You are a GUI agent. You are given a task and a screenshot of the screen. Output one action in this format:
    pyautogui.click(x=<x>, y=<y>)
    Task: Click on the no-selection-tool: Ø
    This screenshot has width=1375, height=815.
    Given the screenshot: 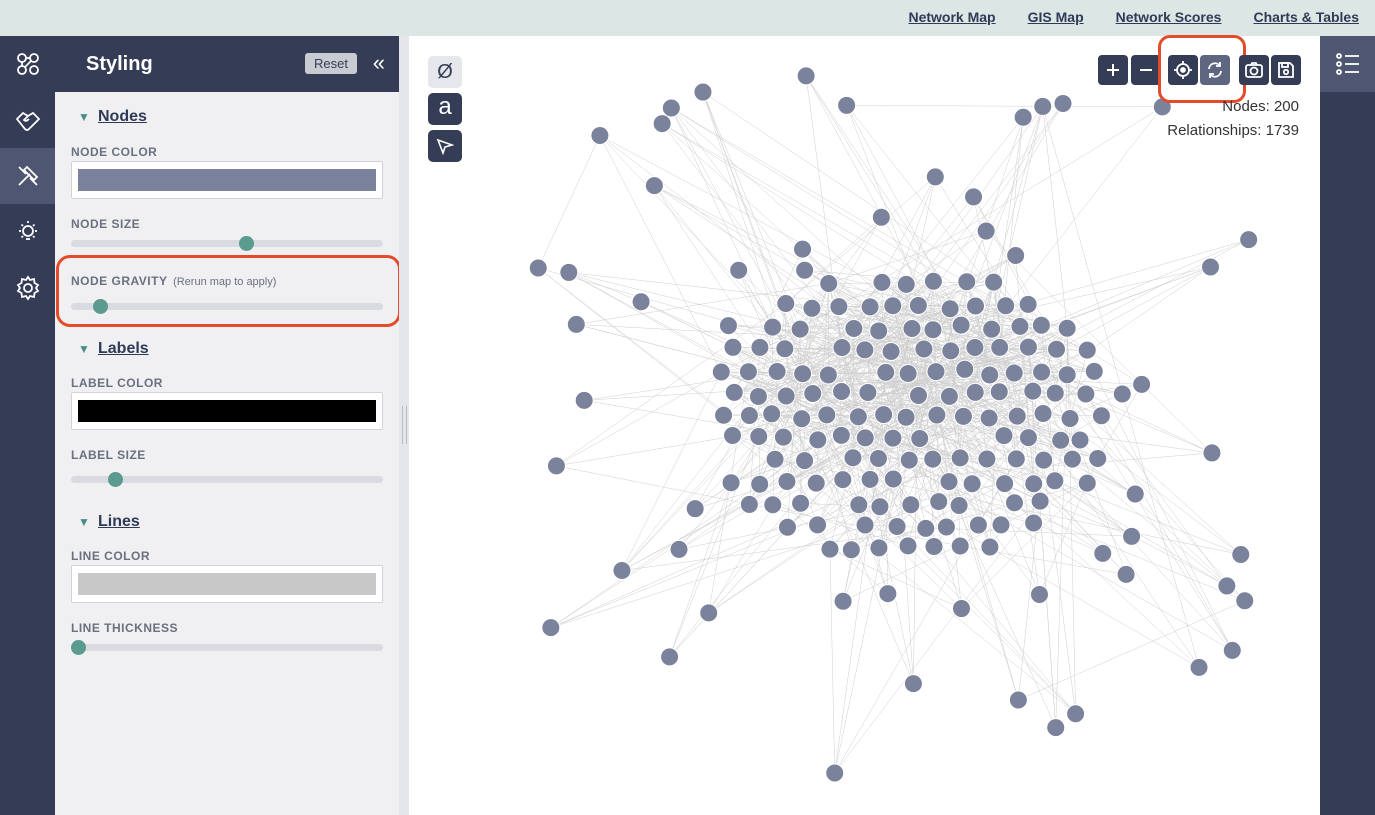 What is the action you would take?
    pyautogui.click(x=445, y=72)
    